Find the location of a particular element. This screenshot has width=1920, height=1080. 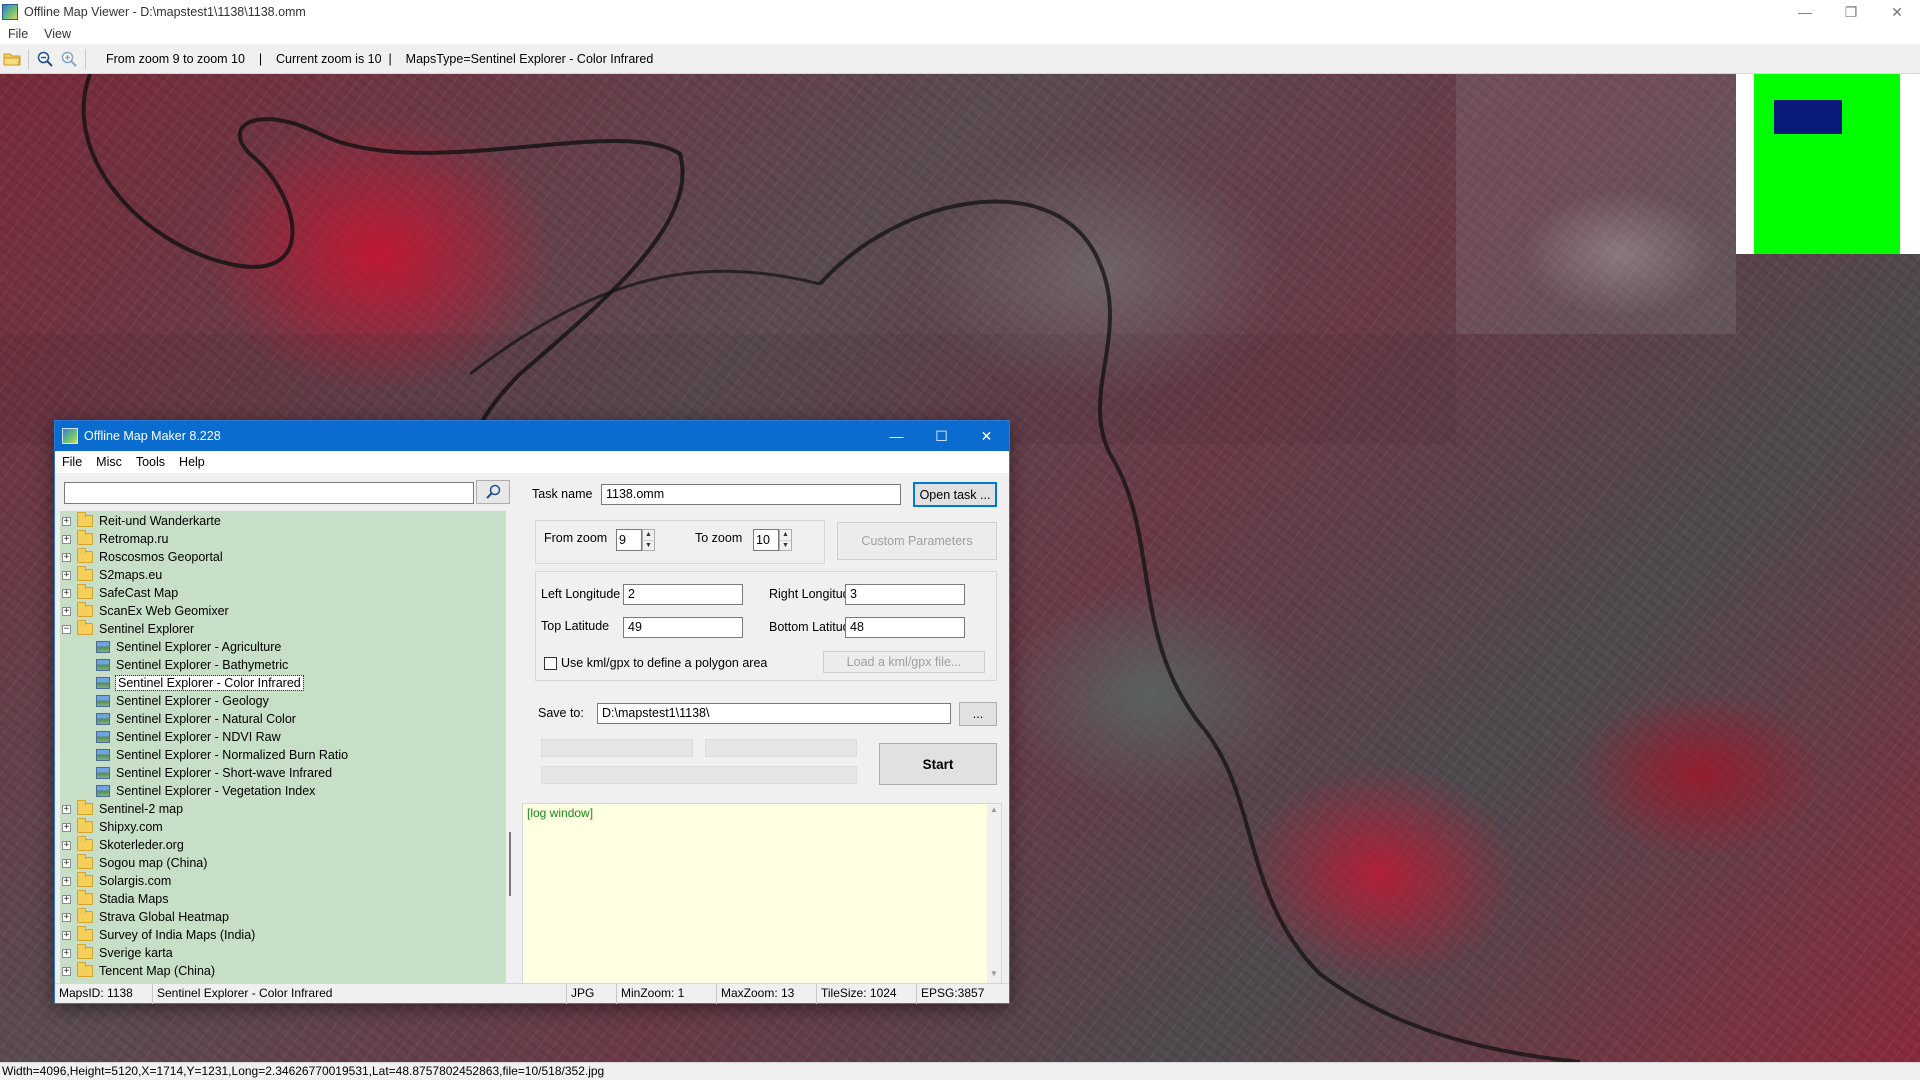

tree-folder-item: + Tencent Map (China) is located at coordinates (137, 971).